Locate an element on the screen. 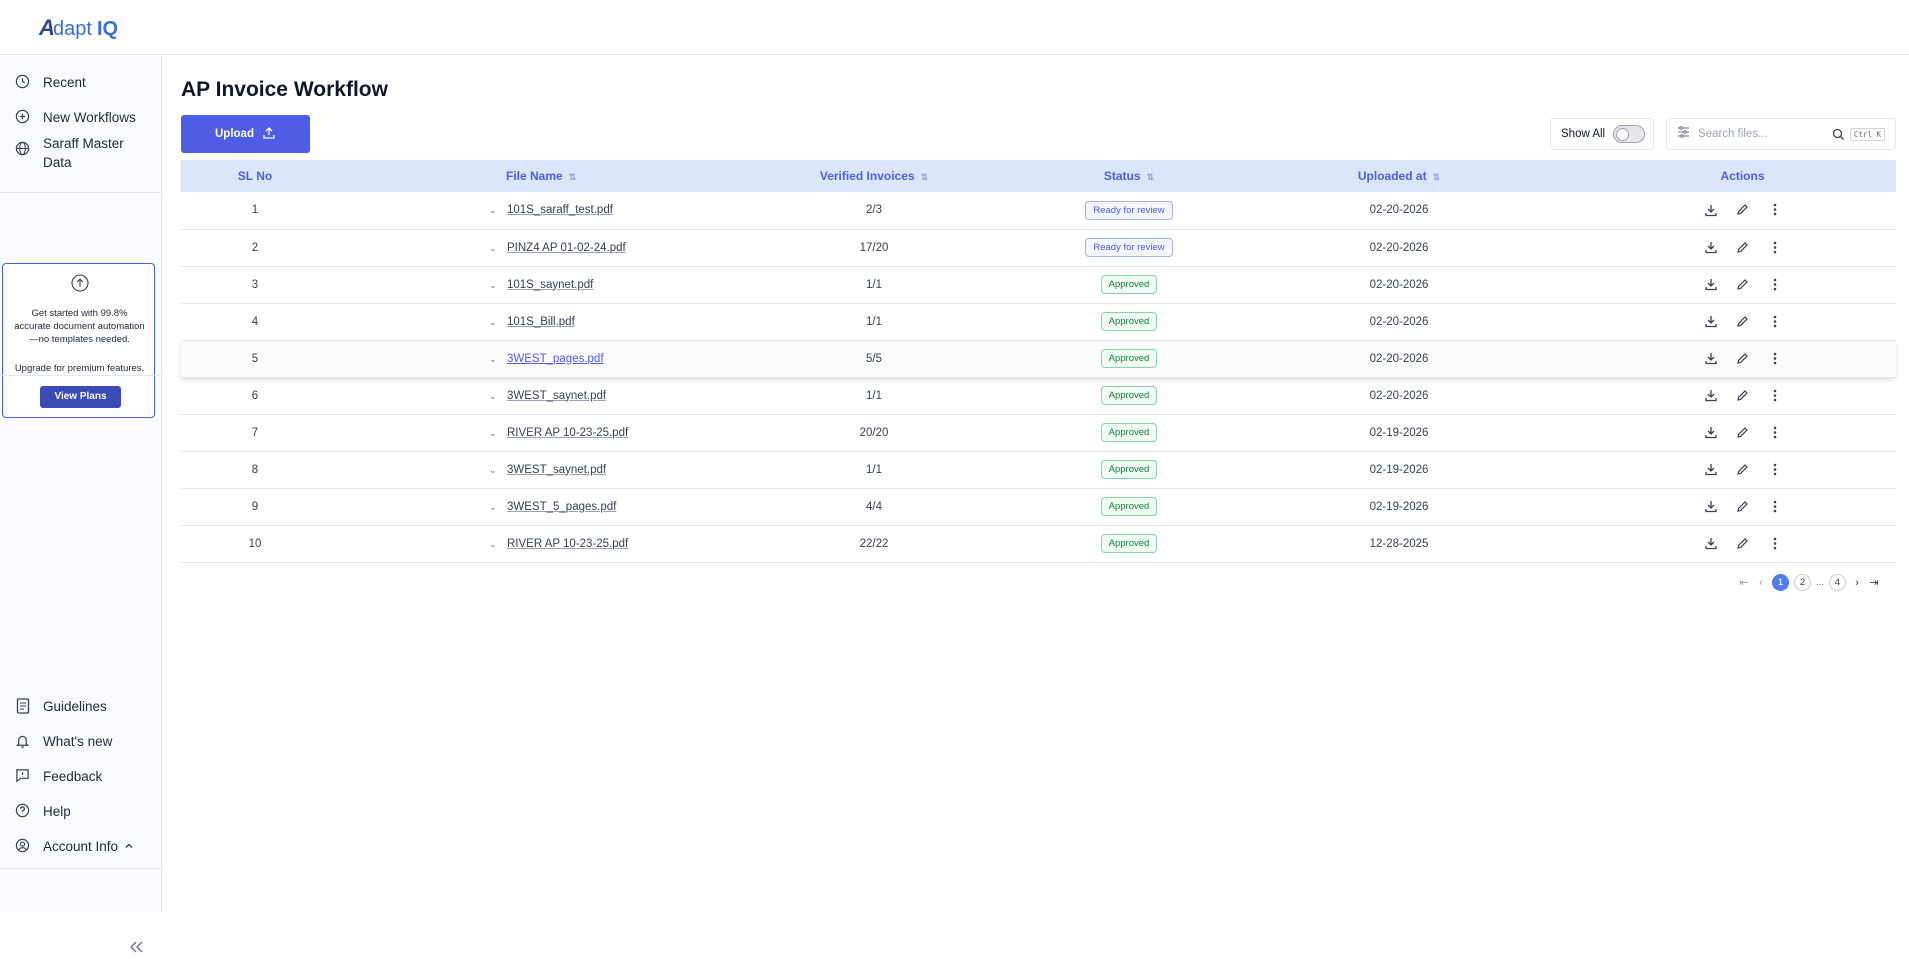  column-header-uploaded-at: Uploaded at ⇅ is located at coordinates (1399, 176).